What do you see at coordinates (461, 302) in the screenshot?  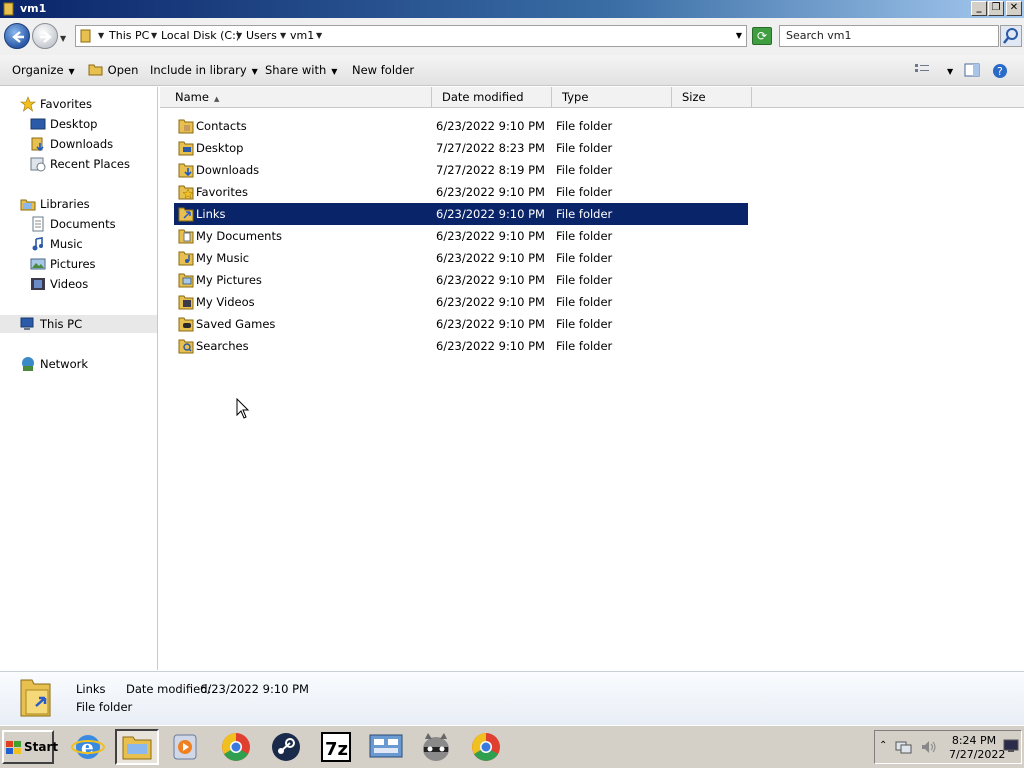 I see `file-row-my-videos: My Videos 6/23/2022 9:10 PM File folder` at bounding box center [461, 302].